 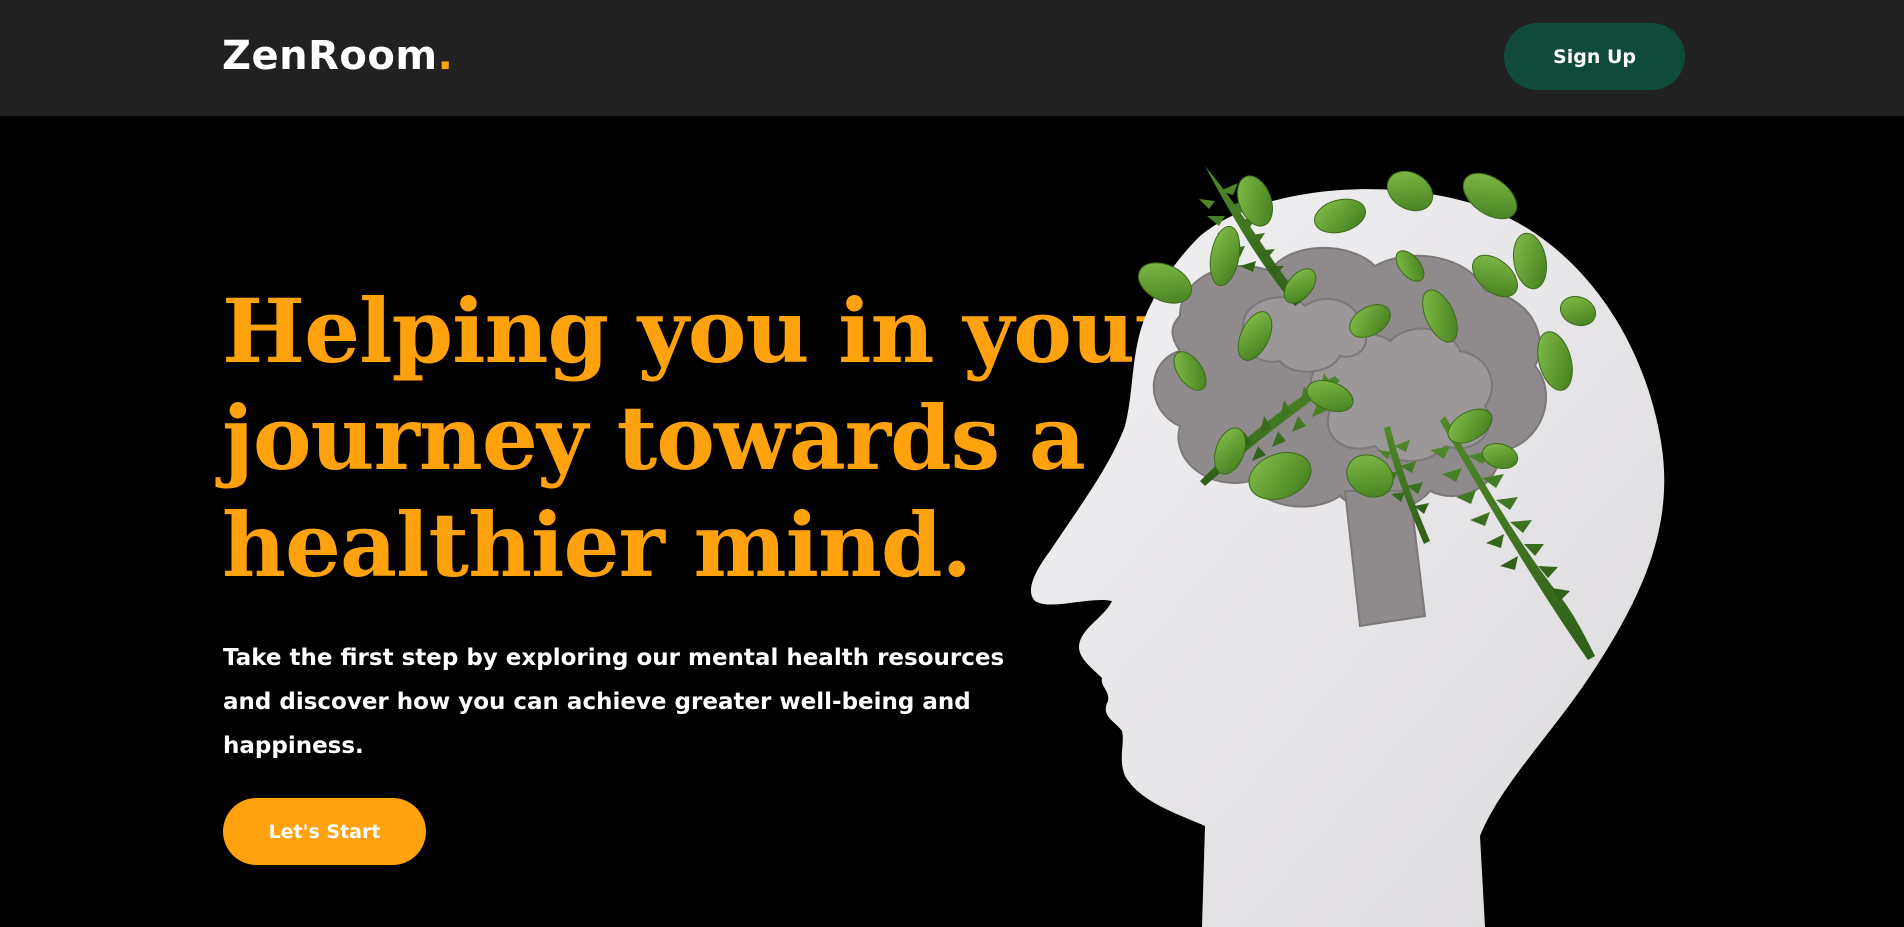 What do you see at coordinates (597, 545) in the screenshot?
I see `hero-headline-line-3: healthier mind.` at bounding box center [597, 545].